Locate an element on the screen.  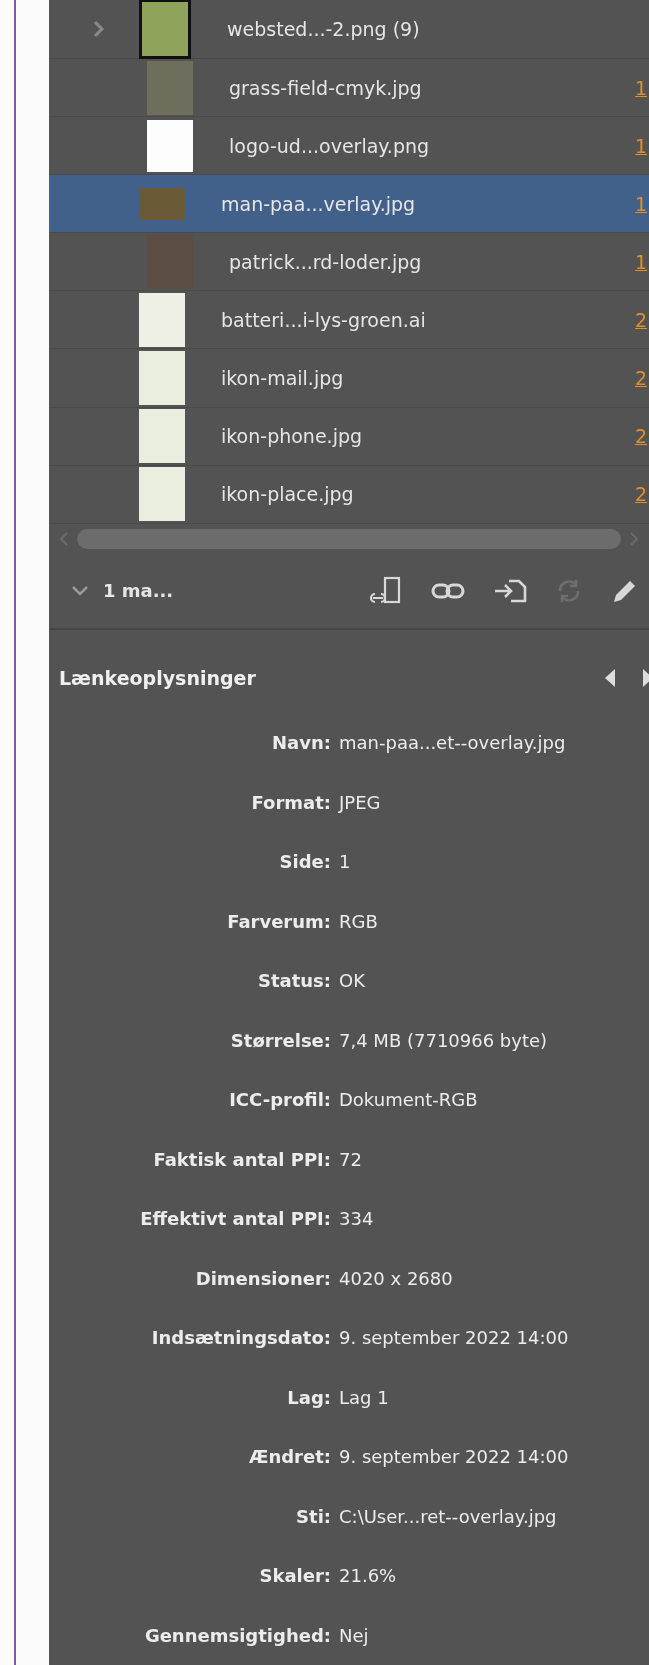
chevron-down-icon is located at coordinates (80, 590).